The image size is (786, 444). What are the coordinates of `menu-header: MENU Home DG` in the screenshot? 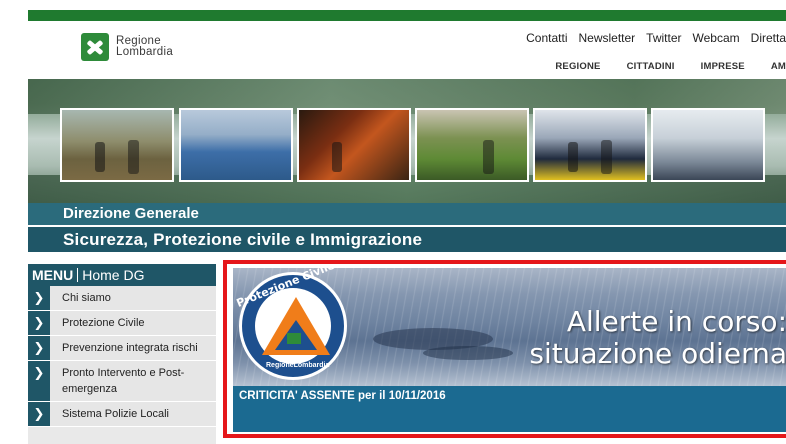 It's located at (122, 275).